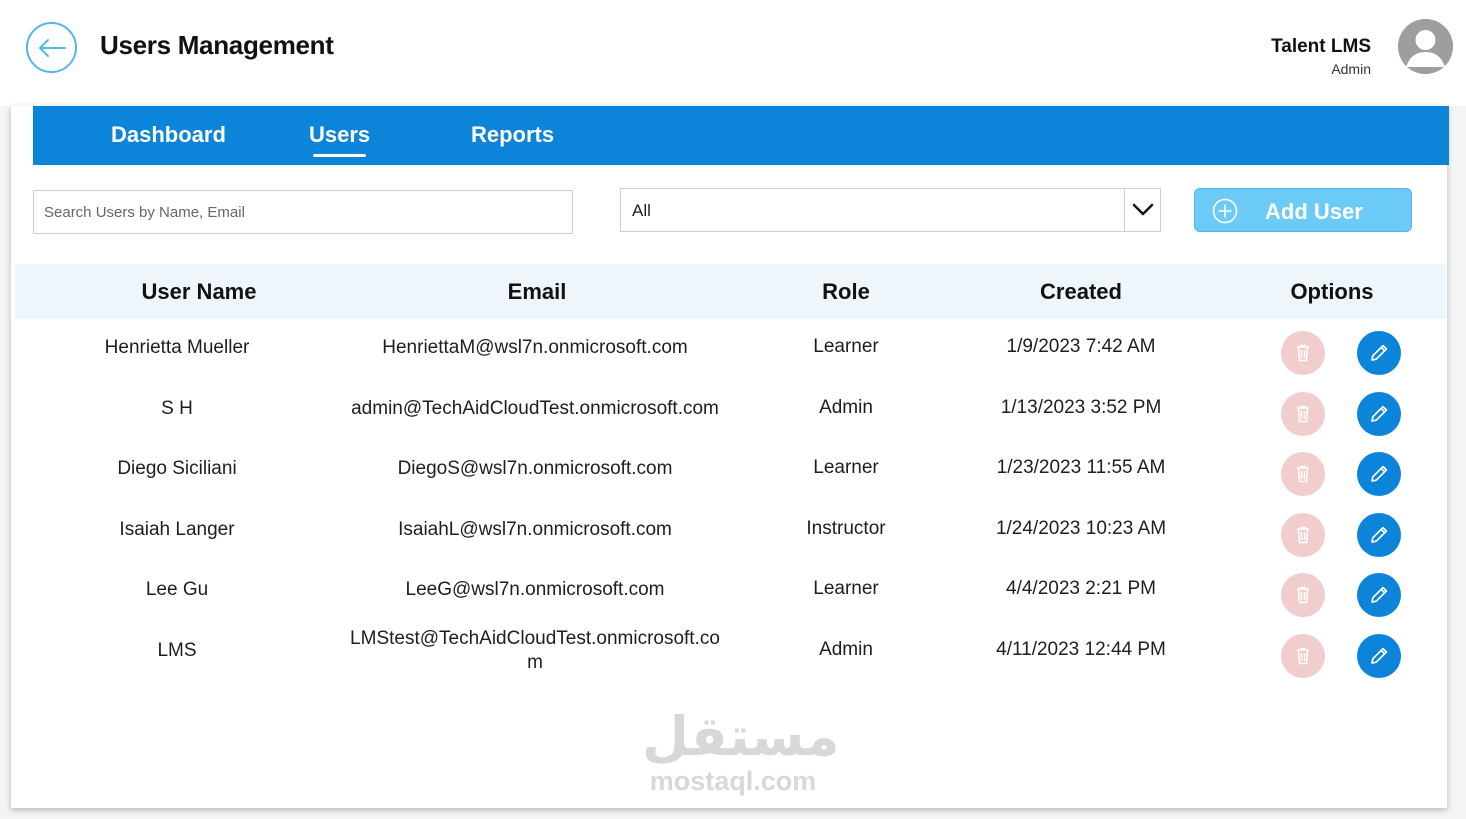 The height and width of the screenshot is (819, 1466). I want to click on cell-created: 1/13/2023 3:52 PM, so click(1081, 407).